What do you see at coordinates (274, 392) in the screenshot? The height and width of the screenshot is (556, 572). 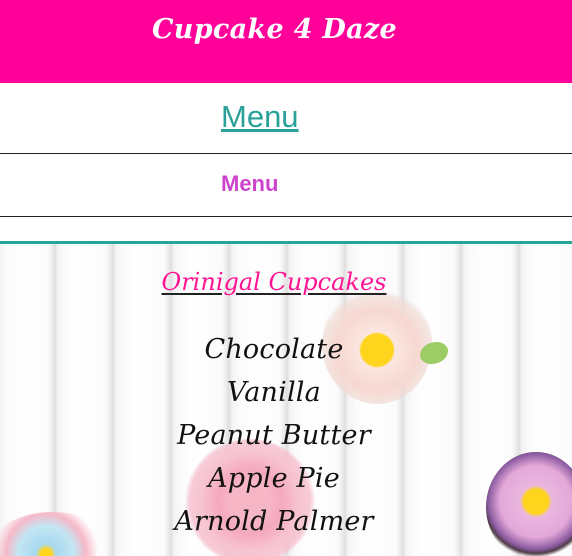 I see `menu-item: Vanilla` at bounding box center [274, 392].